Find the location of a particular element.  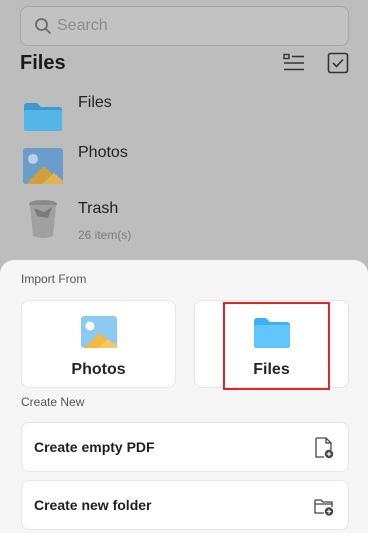

trash-icon is located at coordinates (43, 219).